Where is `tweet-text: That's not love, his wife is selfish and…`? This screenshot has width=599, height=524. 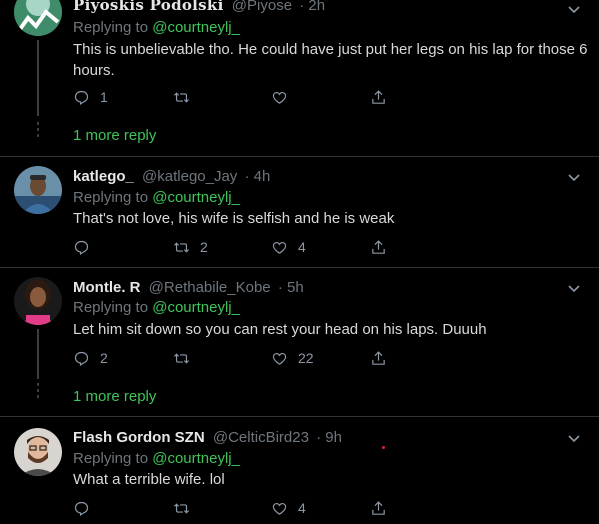 tweet-text: That's not love, his wife is selfish and… is located at coordinates (234, 218).